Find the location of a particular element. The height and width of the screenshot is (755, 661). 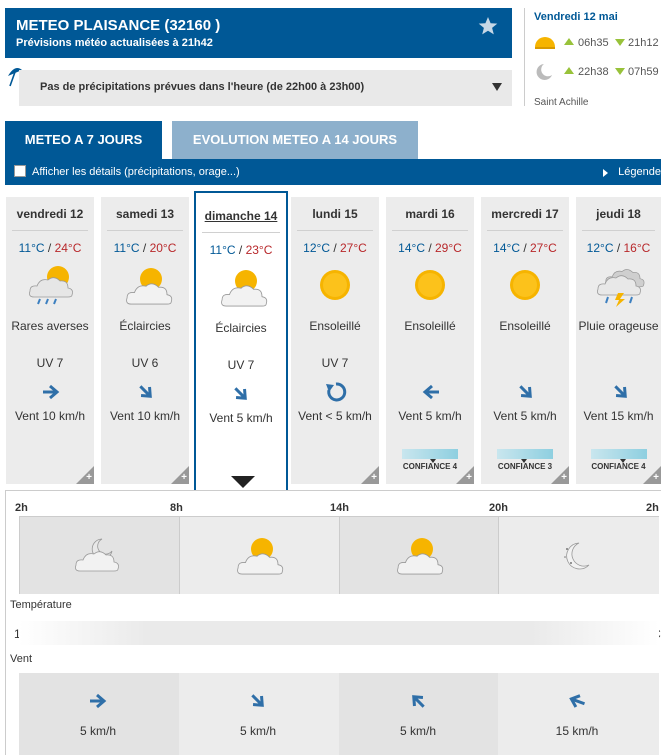

day-temperatures: 12°C / 27°C is located at coordinates (335, 248).